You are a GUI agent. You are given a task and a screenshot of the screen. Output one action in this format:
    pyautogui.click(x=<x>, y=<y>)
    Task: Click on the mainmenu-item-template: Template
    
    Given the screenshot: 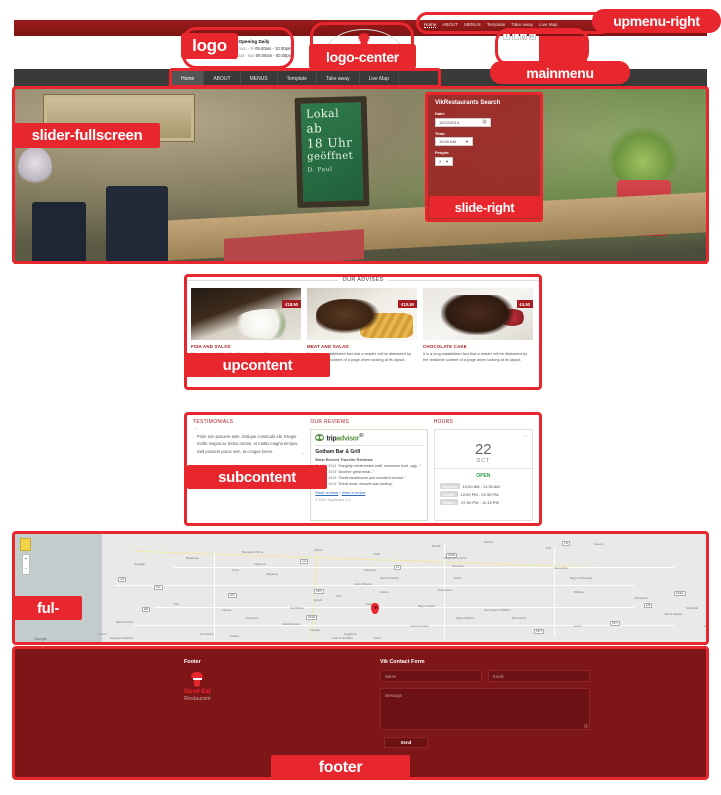 What is the action you would take?
    pyautogui.click(x=297, y=79)
    